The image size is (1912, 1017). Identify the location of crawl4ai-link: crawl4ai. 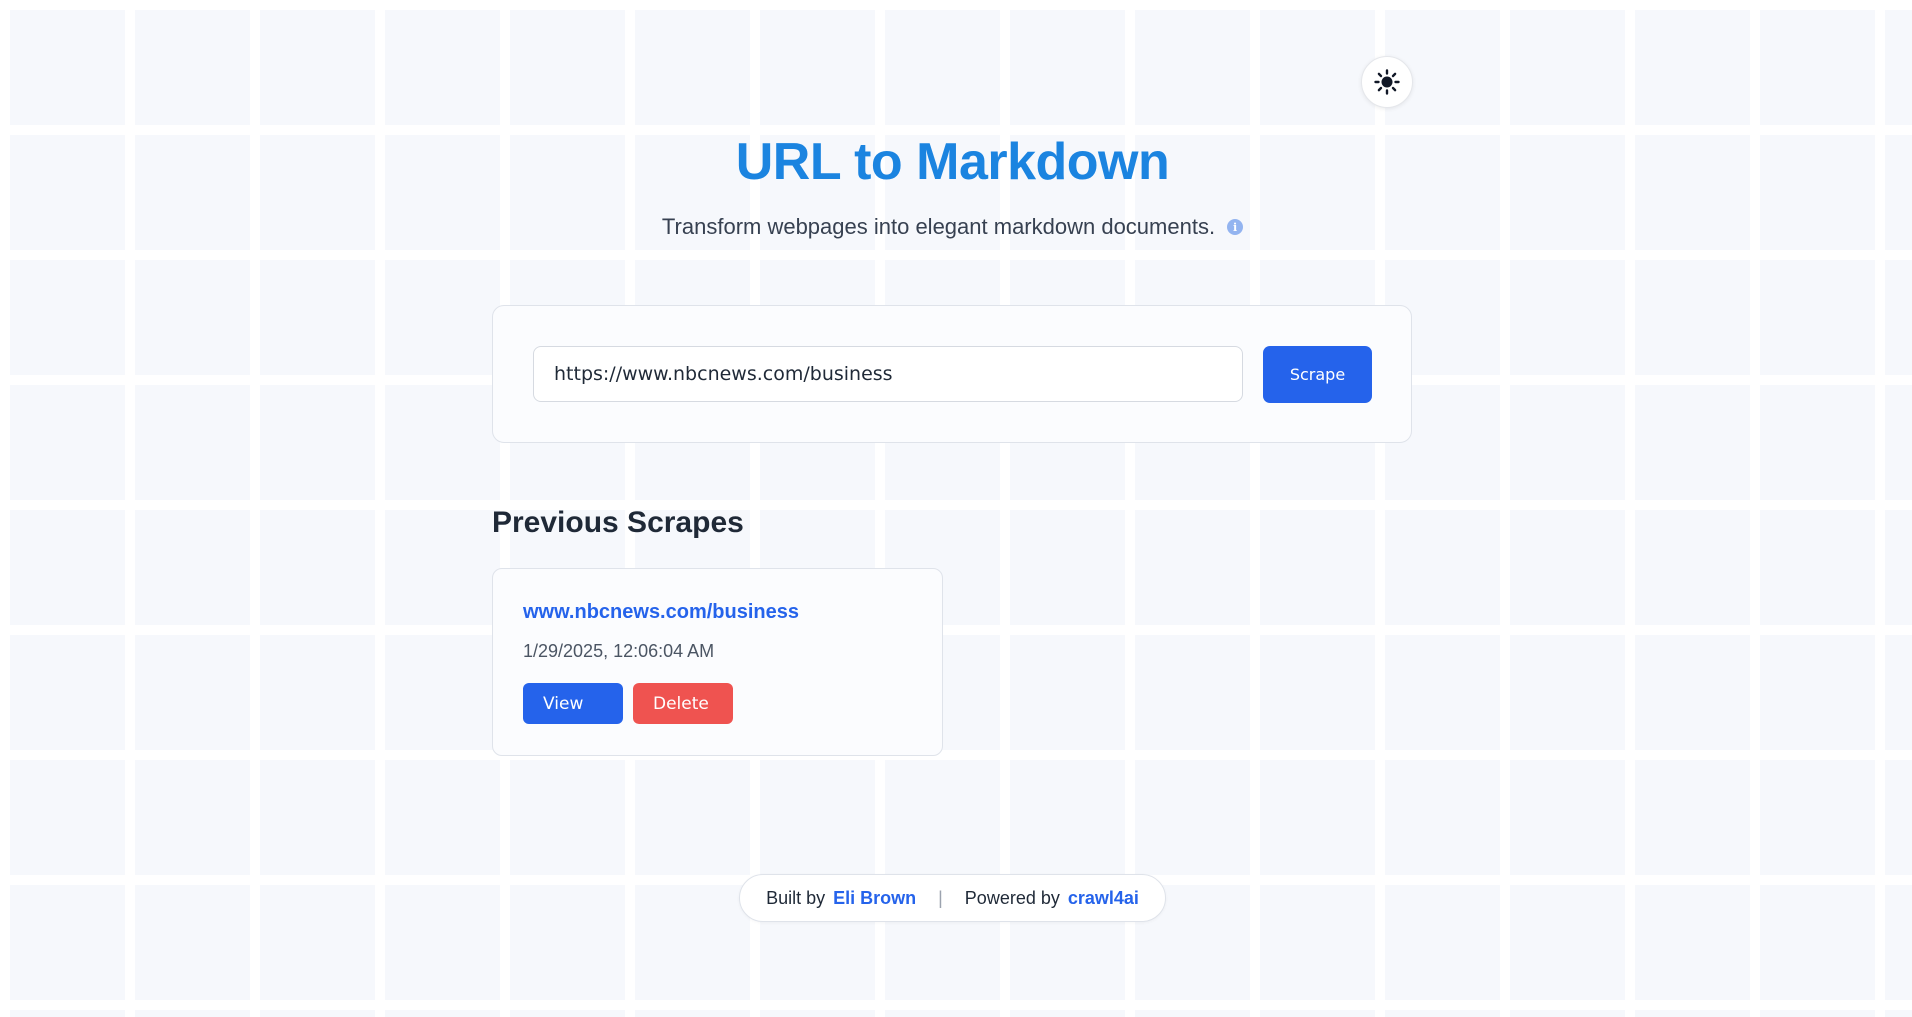
(1103, 898).